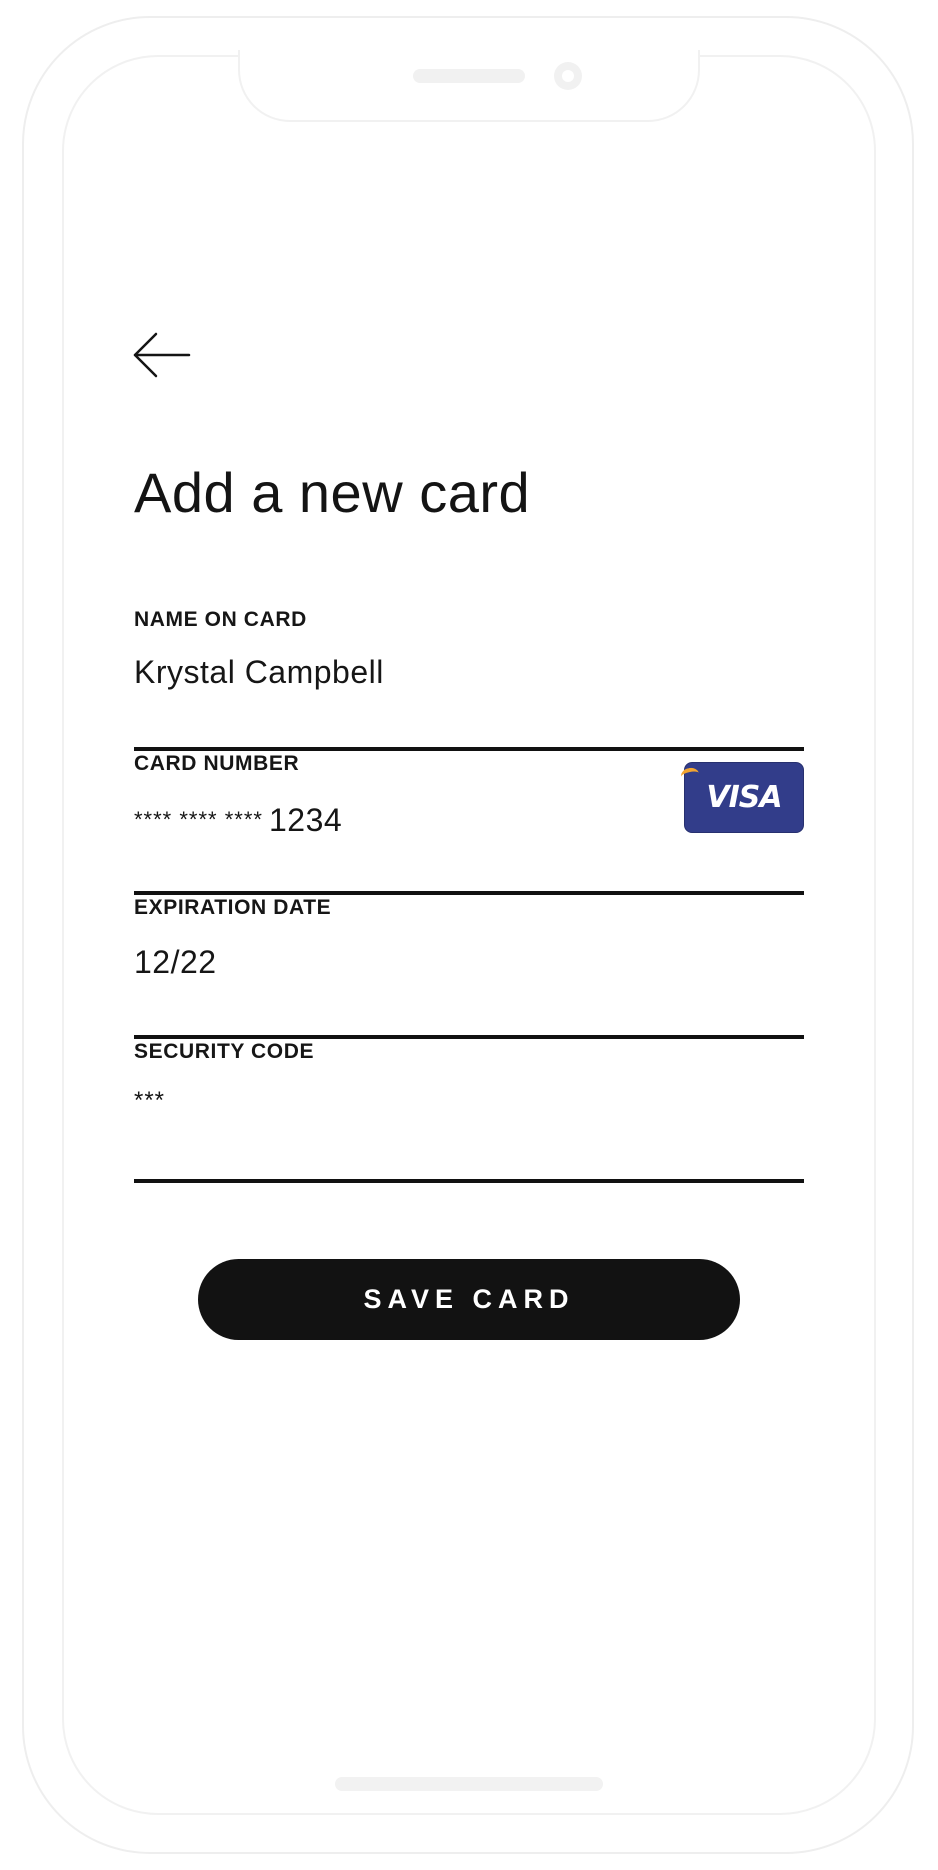  I want to click on card-number-masked: **** **** ****, so click(198, 819).